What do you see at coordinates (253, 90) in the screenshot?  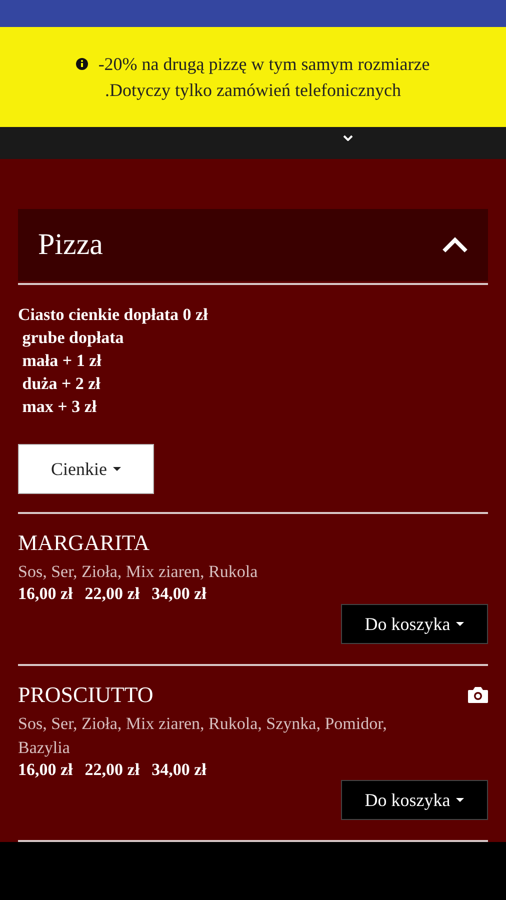 I see `promo-text: .Dotyczy tylko zamówień telefonicznych` at bounding box center [253, 90].